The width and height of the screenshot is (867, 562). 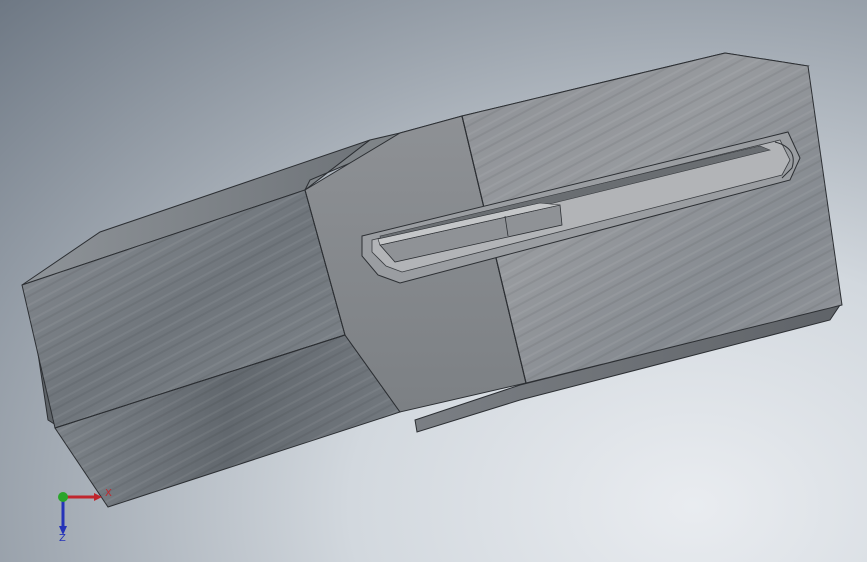 I want to click on y-axis-dot, so click(x=63, y=497).